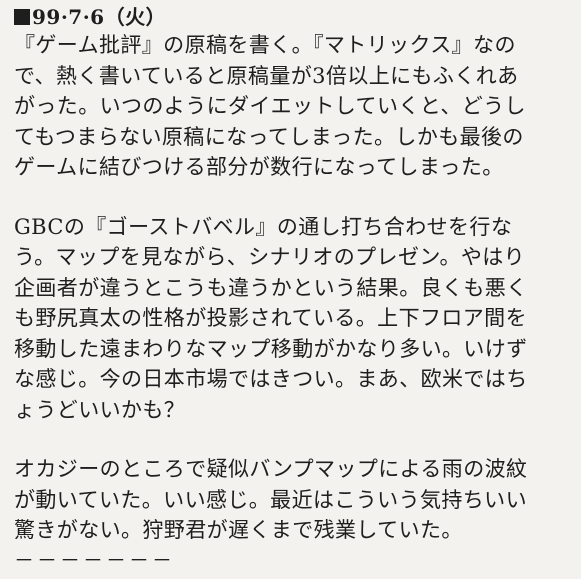  I want to click on text-line: 『ゲーム批評』の原稿を書く。『マトリックス』なの, so click(265, 45).